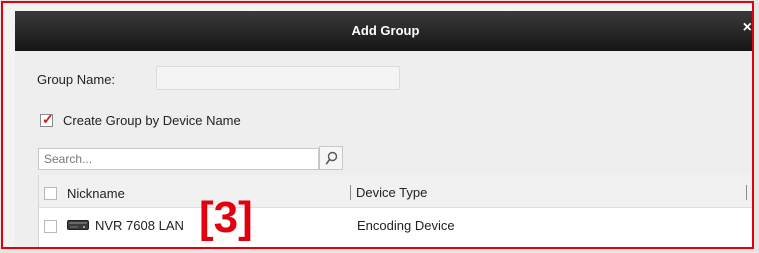 Image resolution: width=759 pixels, height=253 pixels. I want to click on dialog-title: Add Group, so click(385, 30).